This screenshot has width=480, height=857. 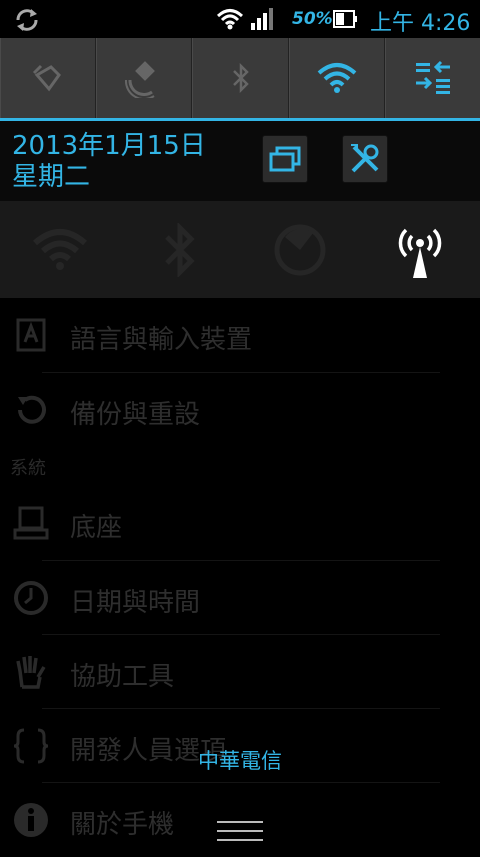 I want to click on data-transfer-icon, so click(x=432, y=77).